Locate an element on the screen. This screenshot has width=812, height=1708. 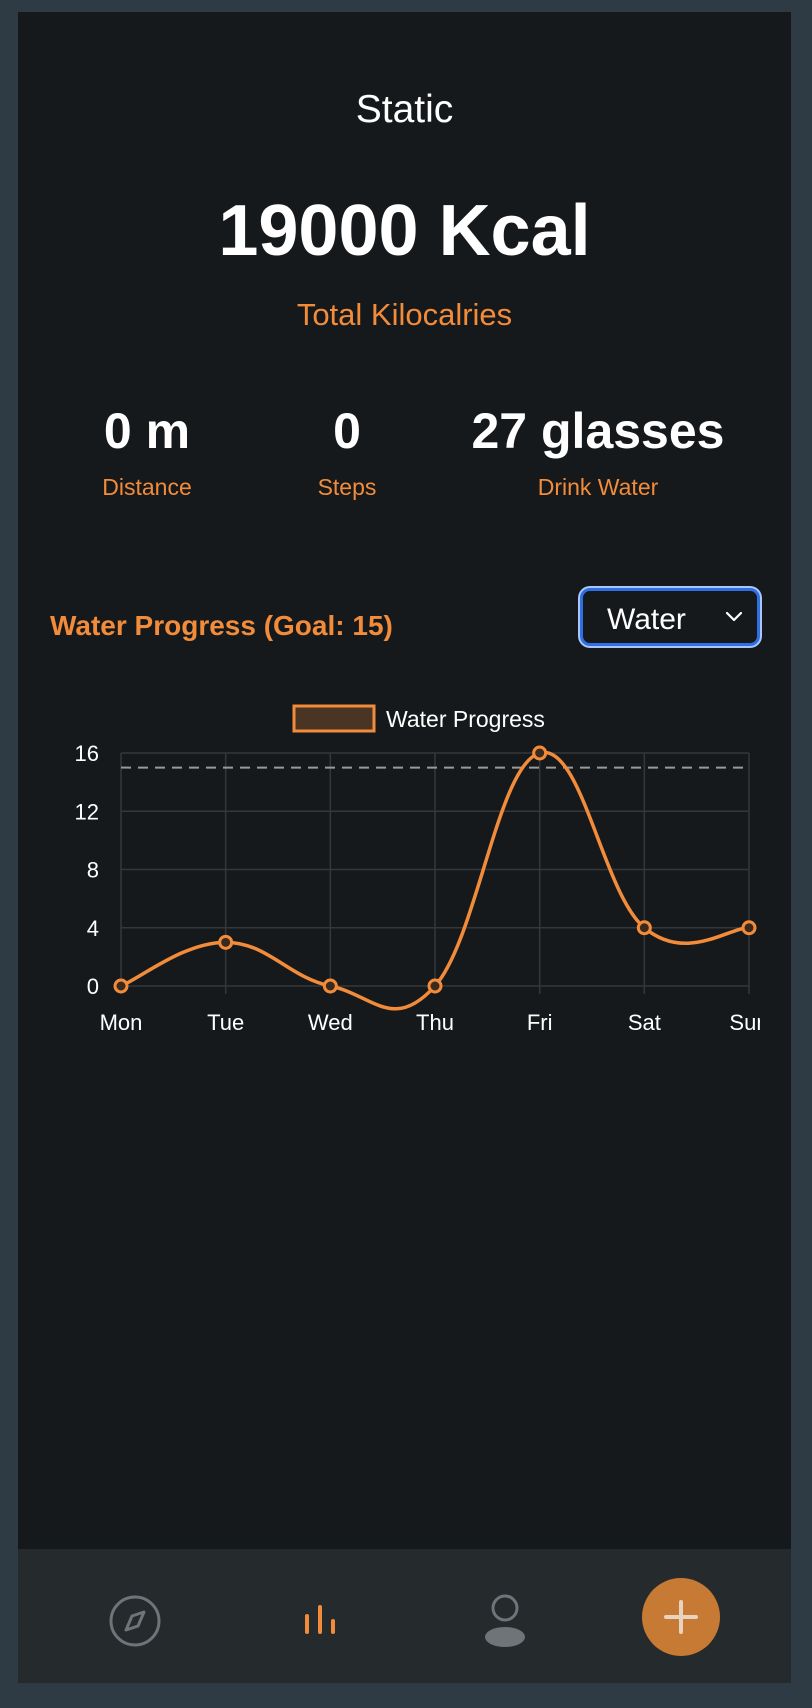
y-tick-label: 4 is located at coordinates (93, 928).